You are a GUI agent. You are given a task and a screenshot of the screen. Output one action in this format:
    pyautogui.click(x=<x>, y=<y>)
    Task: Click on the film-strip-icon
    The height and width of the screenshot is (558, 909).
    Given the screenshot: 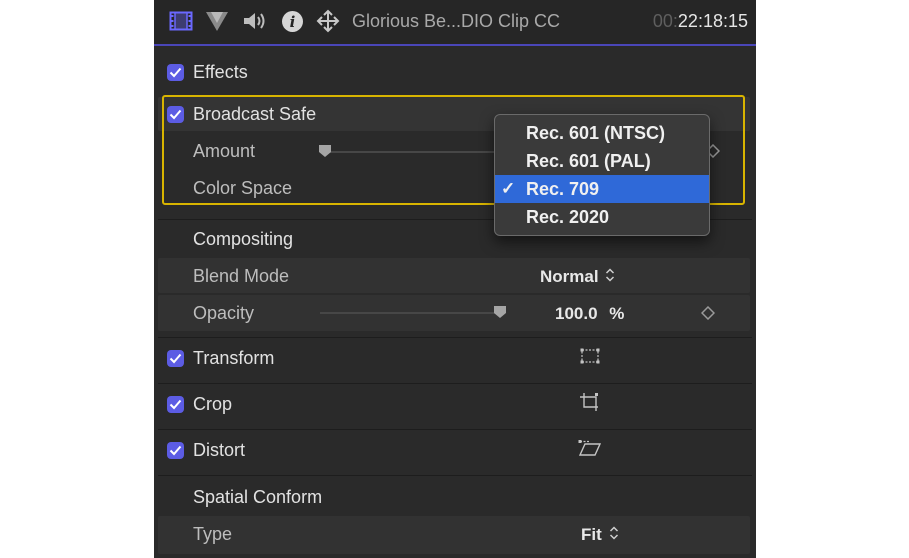 What is the action you would take?
    pyautogui.click(x=181, y=21)
    